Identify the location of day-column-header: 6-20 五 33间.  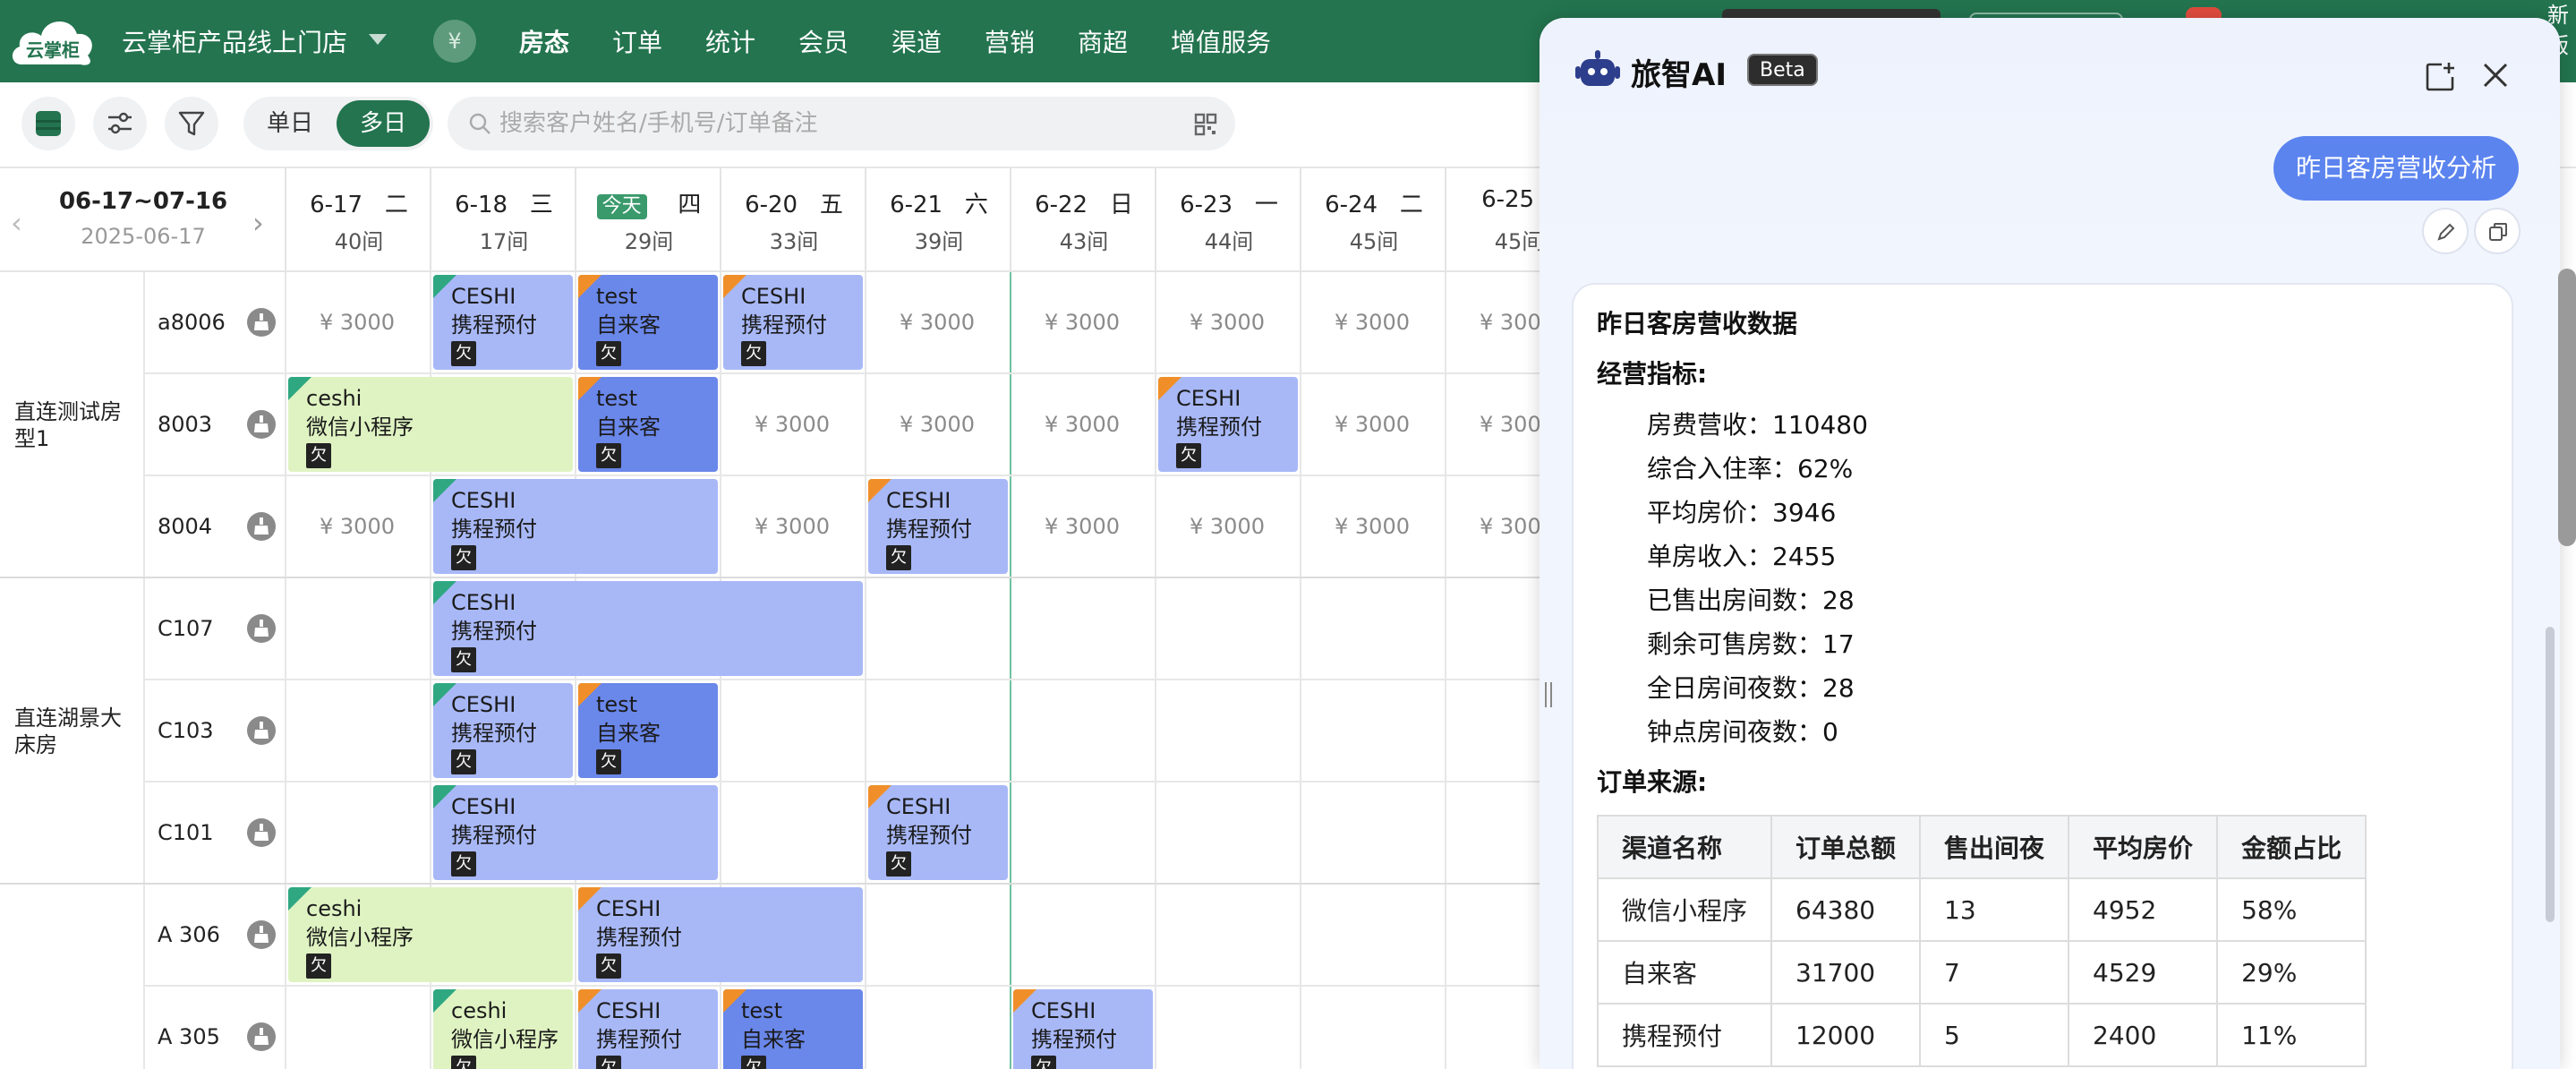
(792, 220).